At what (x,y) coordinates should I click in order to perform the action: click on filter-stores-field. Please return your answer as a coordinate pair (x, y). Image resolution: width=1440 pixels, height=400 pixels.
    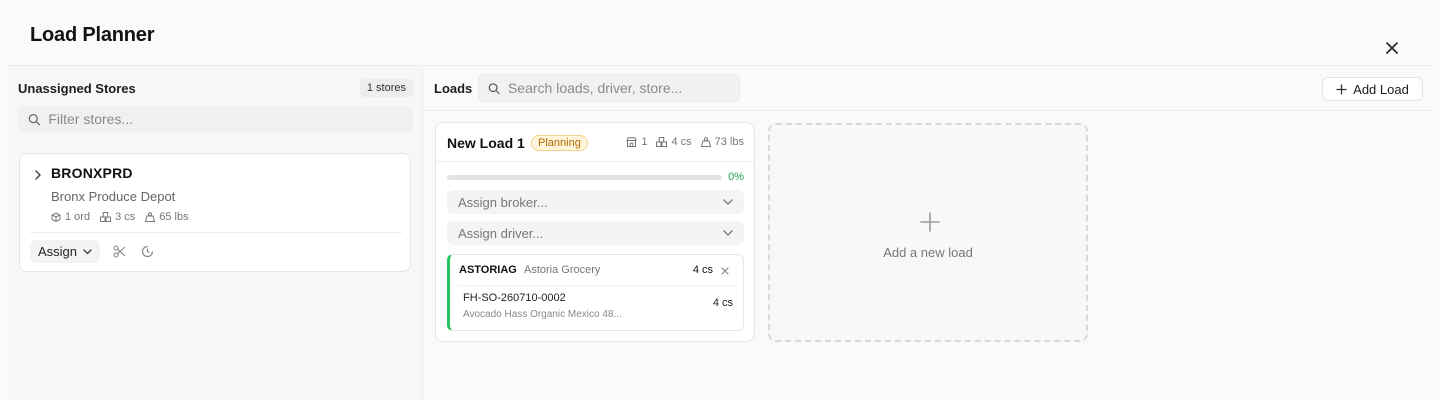
    Looking at the image, I should click on (215, 119).